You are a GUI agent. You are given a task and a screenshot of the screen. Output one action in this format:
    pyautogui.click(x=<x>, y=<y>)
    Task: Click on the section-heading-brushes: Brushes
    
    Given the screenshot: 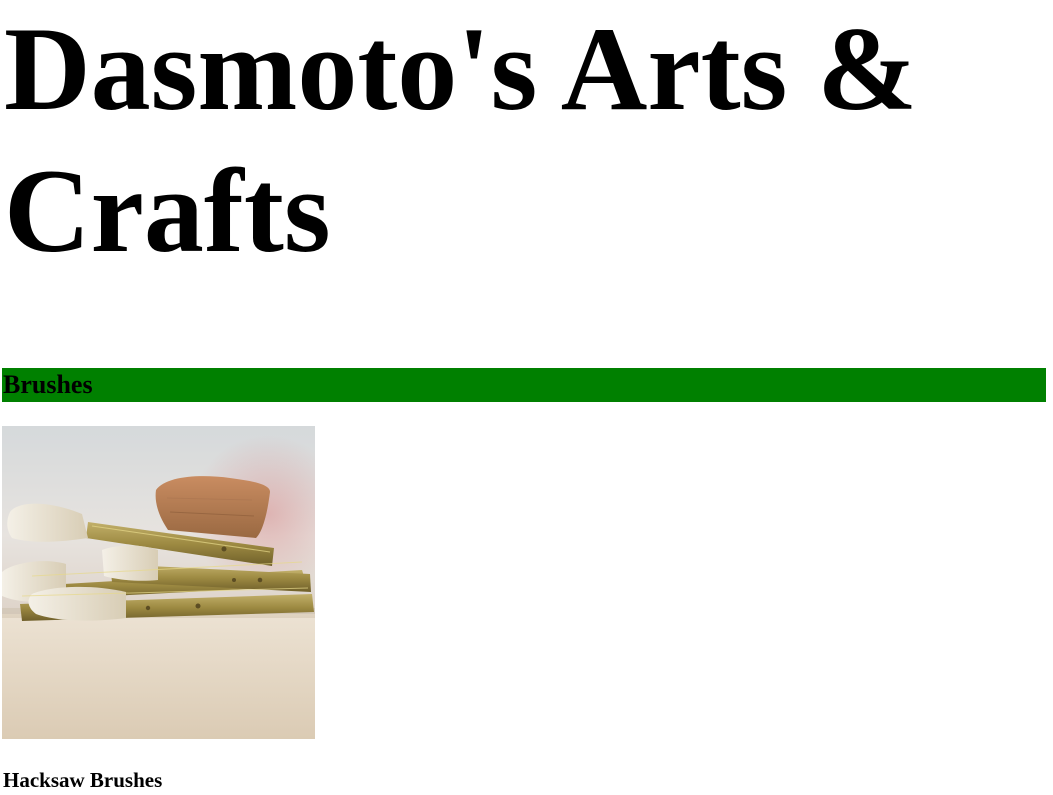 What is the action you would take?
    pyautogui.click(x=524, y=385)
    